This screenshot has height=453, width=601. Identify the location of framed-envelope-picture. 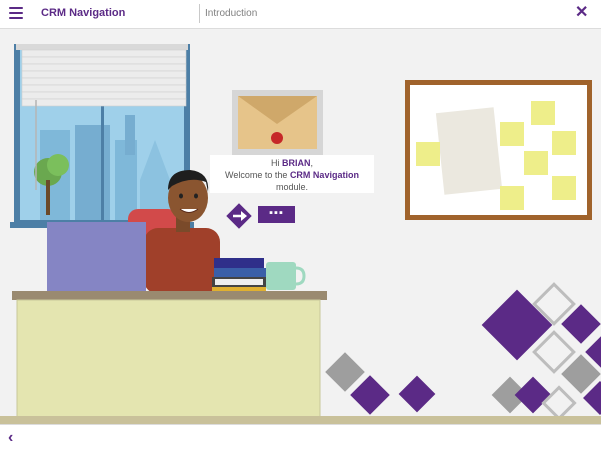
(277, 122).